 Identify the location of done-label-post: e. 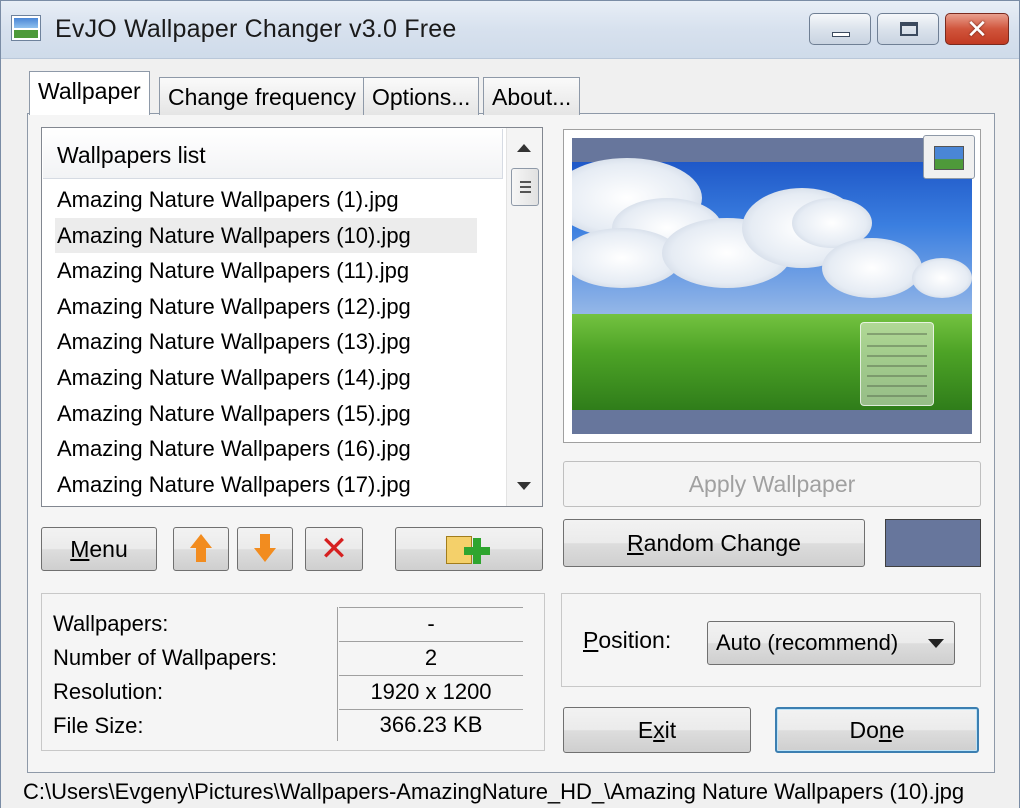
(898, 730).